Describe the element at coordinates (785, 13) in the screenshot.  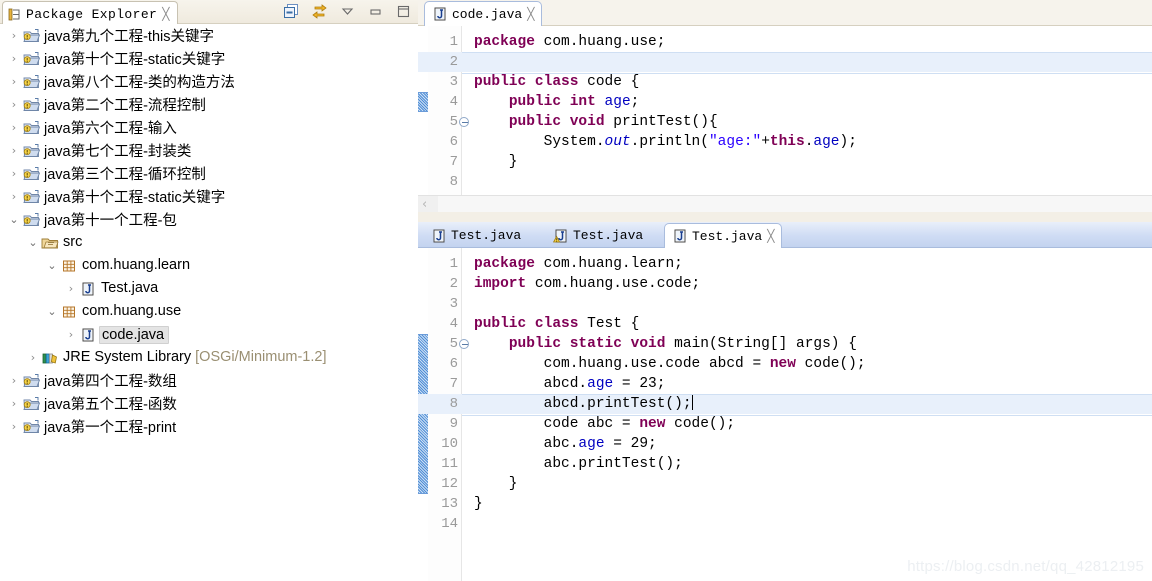
I see `editor-top-tabrow: code.java ╳` at that location.